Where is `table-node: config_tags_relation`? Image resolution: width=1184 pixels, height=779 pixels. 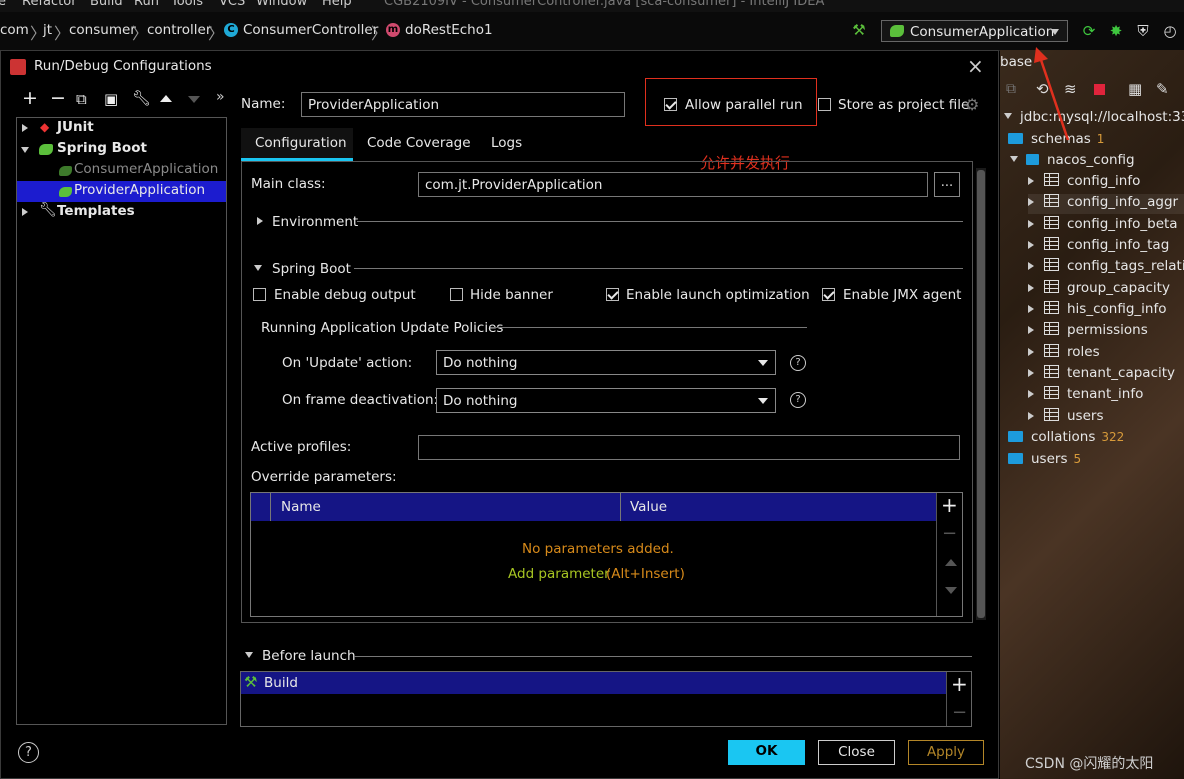 table-node: config_tags_relation is located at coordinates (1106, 268).